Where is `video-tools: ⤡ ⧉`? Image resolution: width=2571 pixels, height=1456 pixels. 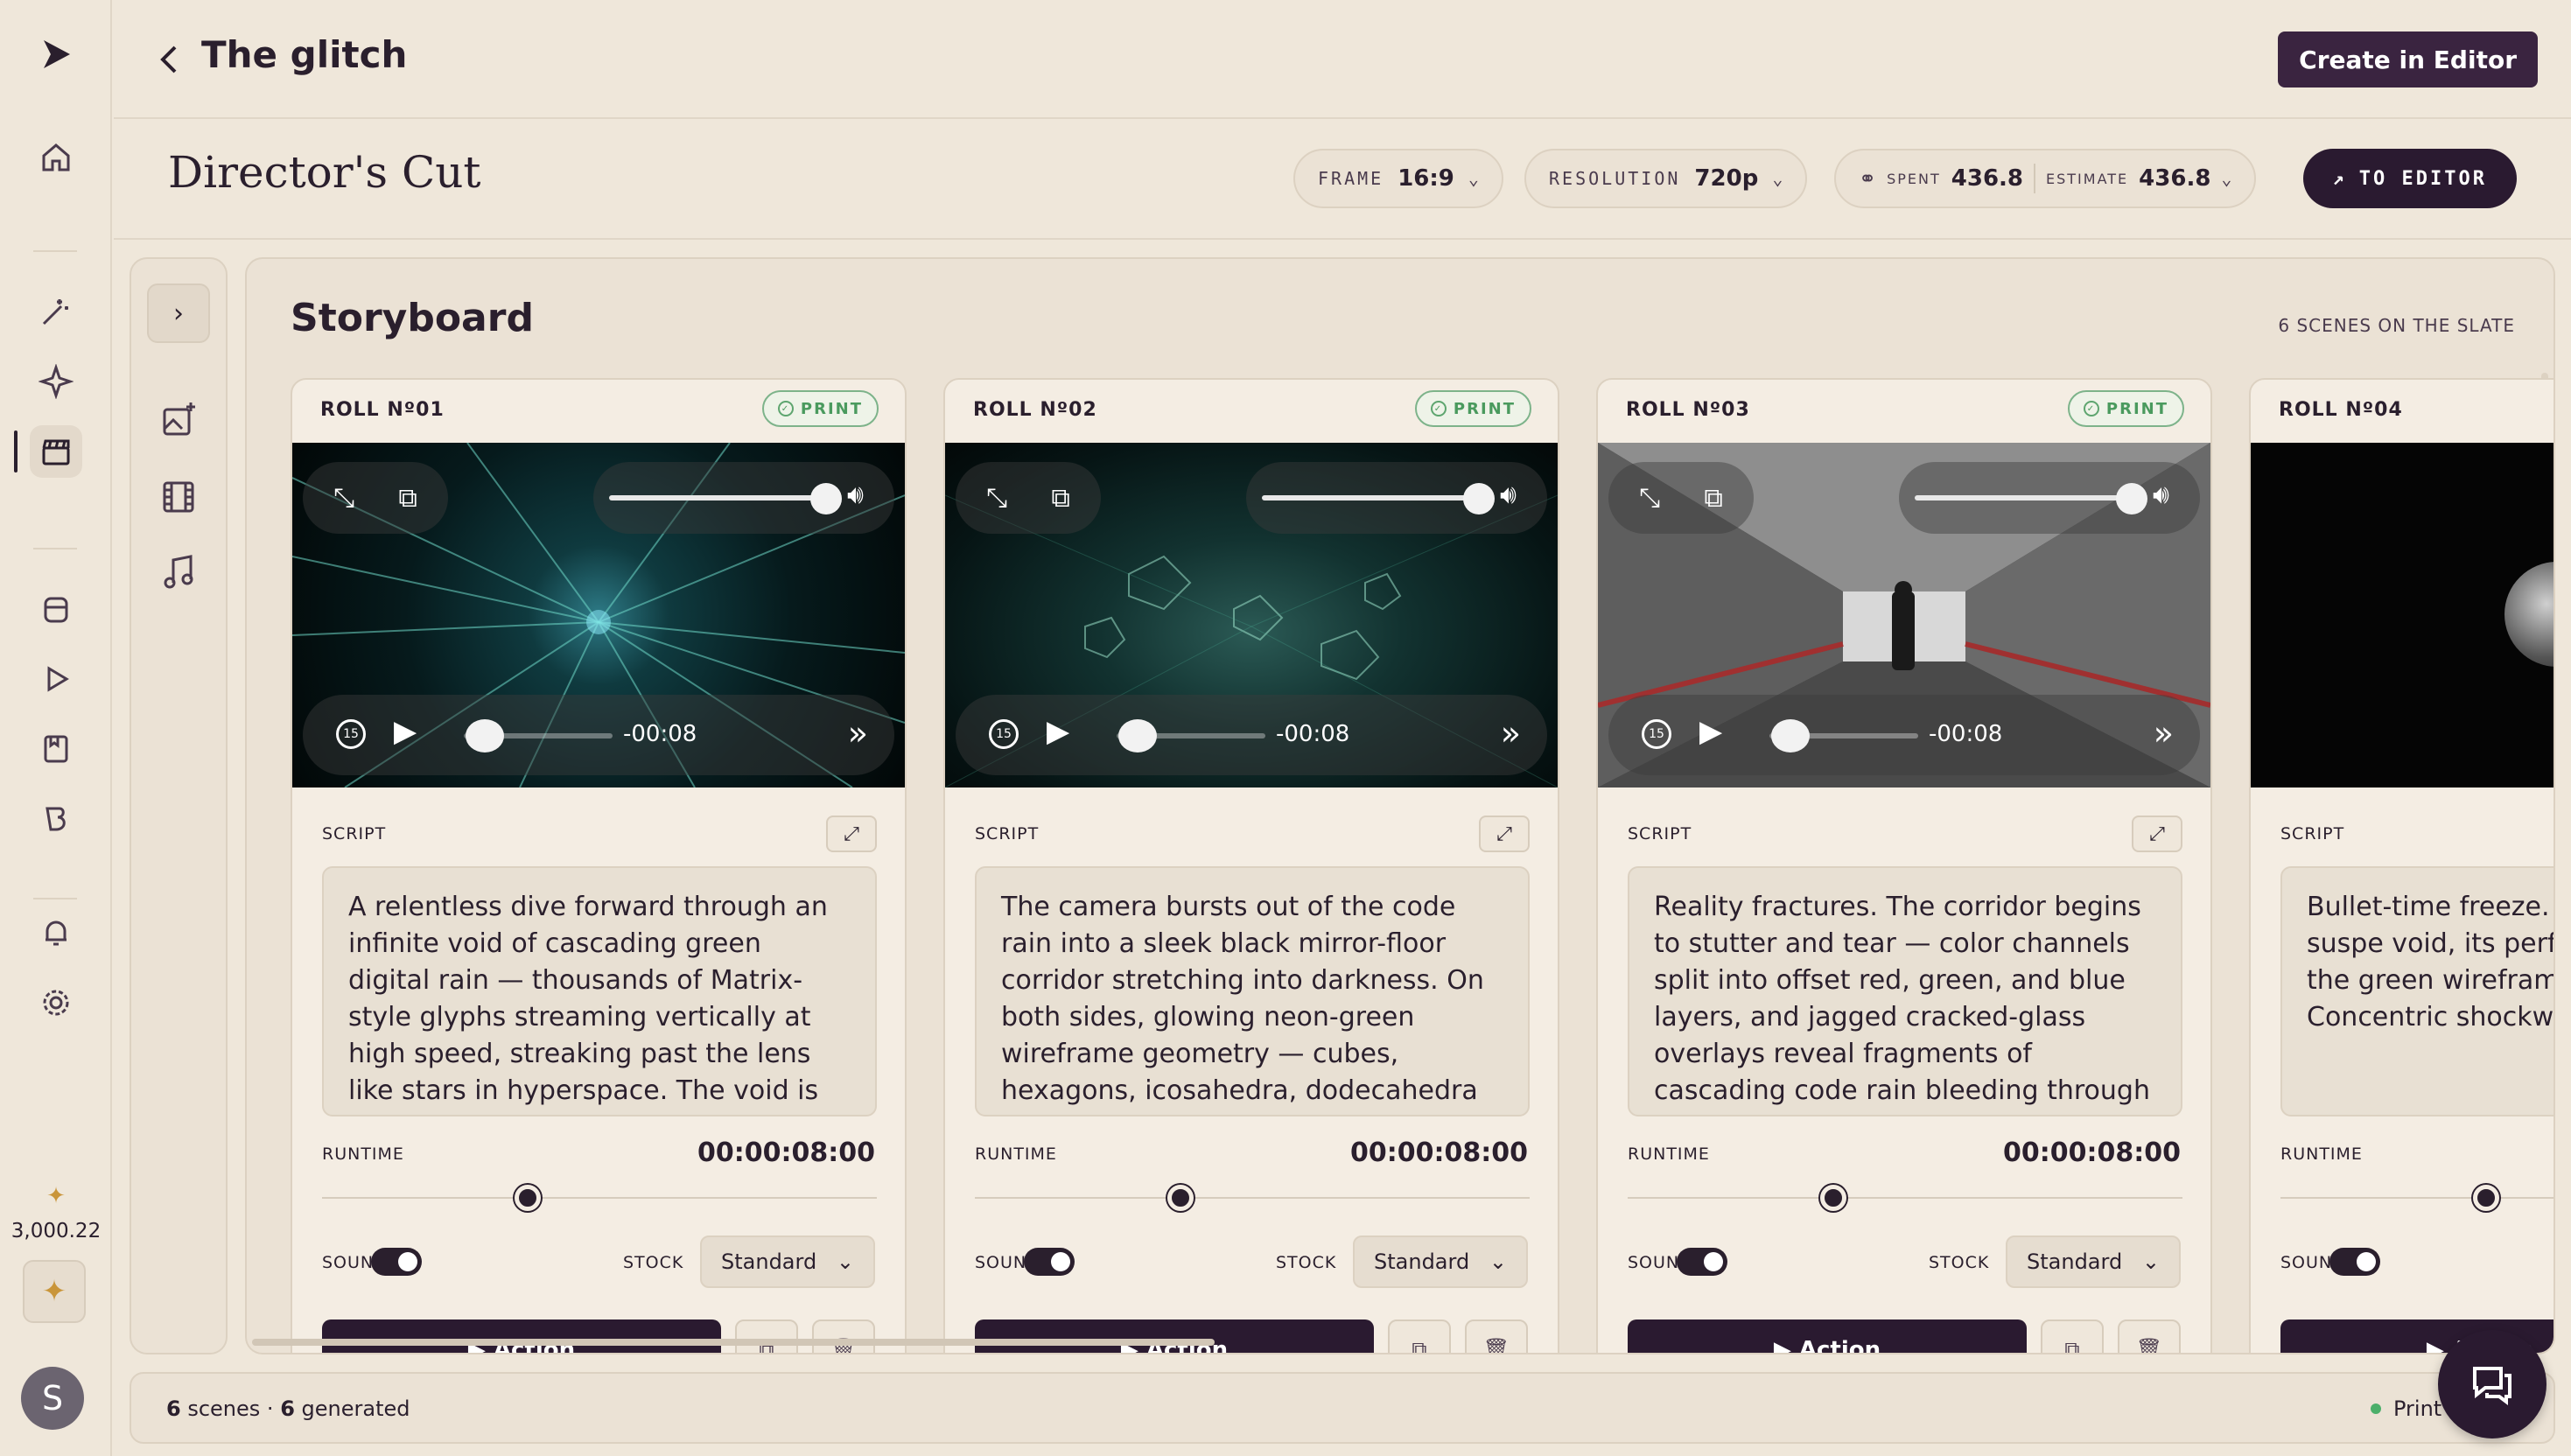
video-tools: ⤡ ⧉ is located at coordinates (1681, 498).